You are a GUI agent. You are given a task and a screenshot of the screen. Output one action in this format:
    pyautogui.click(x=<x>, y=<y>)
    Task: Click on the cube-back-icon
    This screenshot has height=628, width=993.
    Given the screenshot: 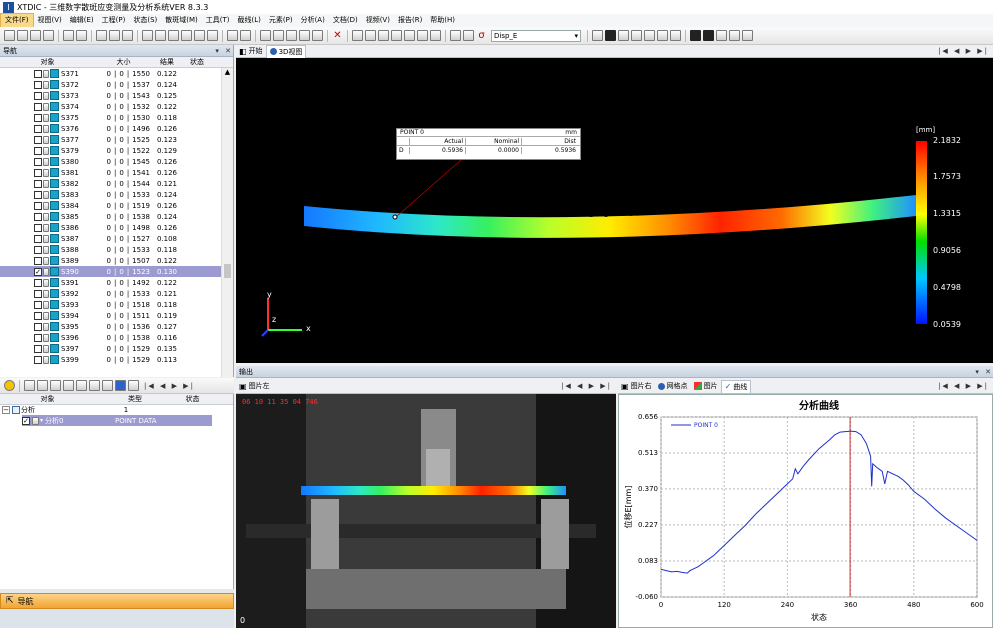 What is the action you would take?
    pyautogui.click(x=383, y=35)
    